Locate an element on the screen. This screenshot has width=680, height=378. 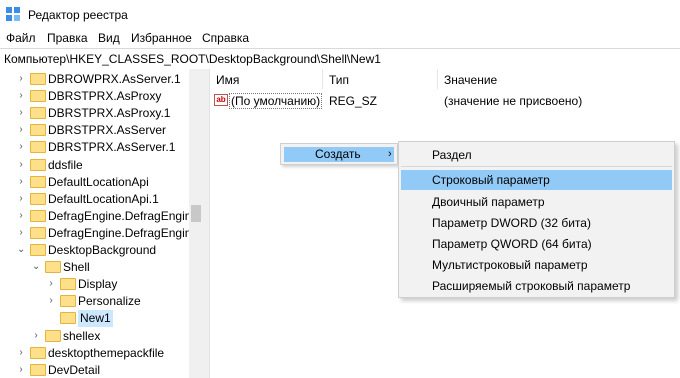
title-bar: Редактор реестра is located at coordinates (340, 15).